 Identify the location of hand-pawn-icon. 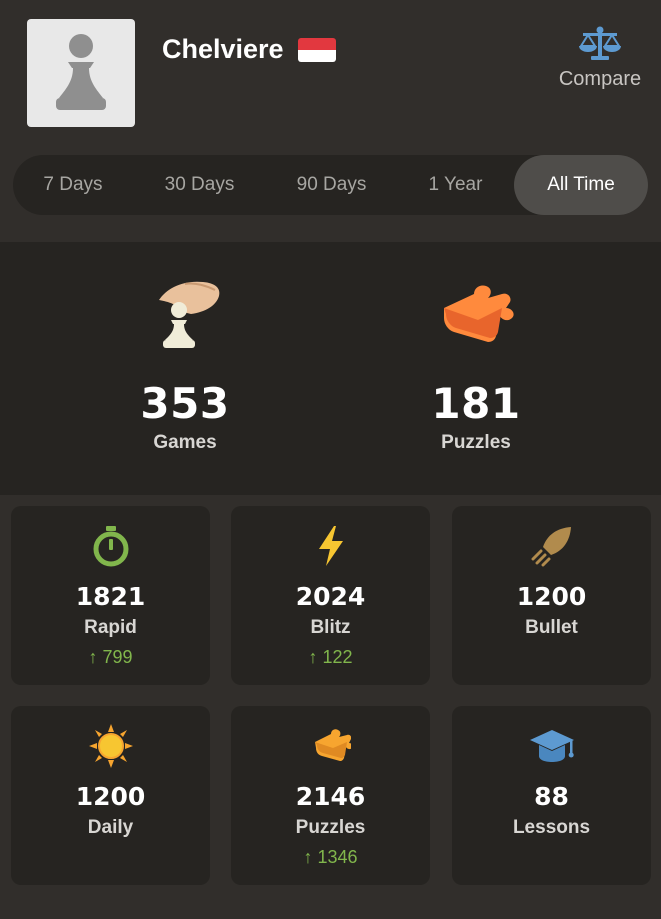
(189, 314).